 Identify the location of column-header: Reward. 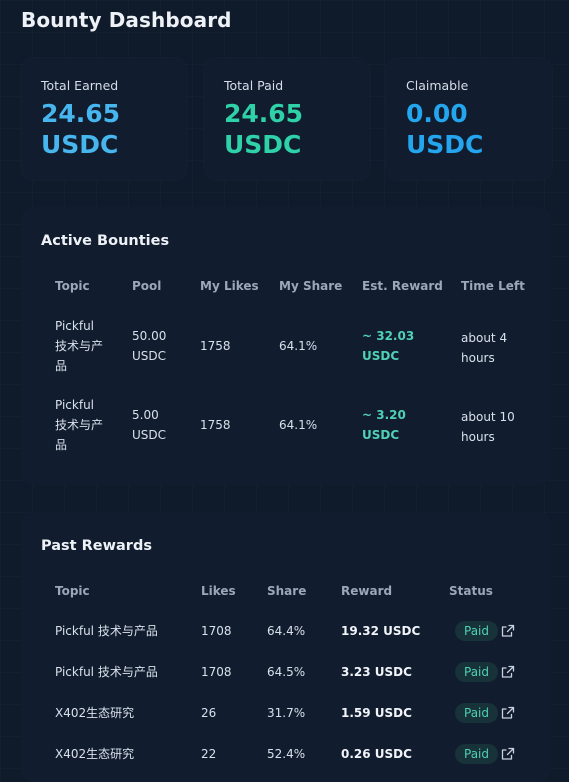
(367, 591).